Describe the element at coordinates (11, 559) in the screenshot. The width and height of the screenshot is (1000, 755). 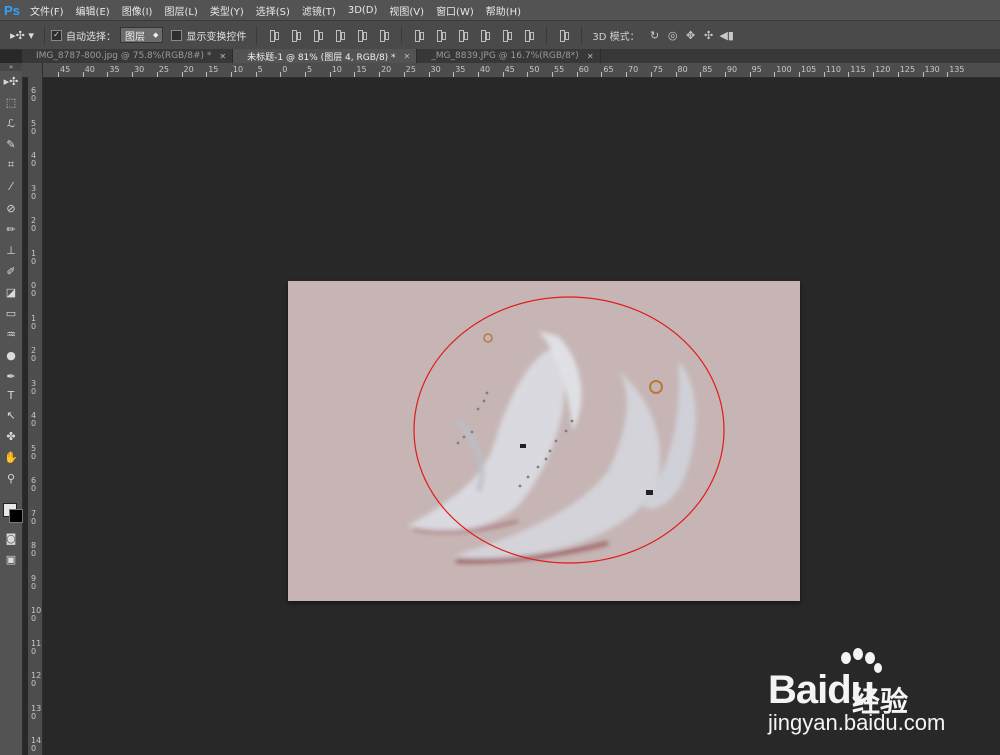
I see `screen-mode-icon: ▣` at that location.